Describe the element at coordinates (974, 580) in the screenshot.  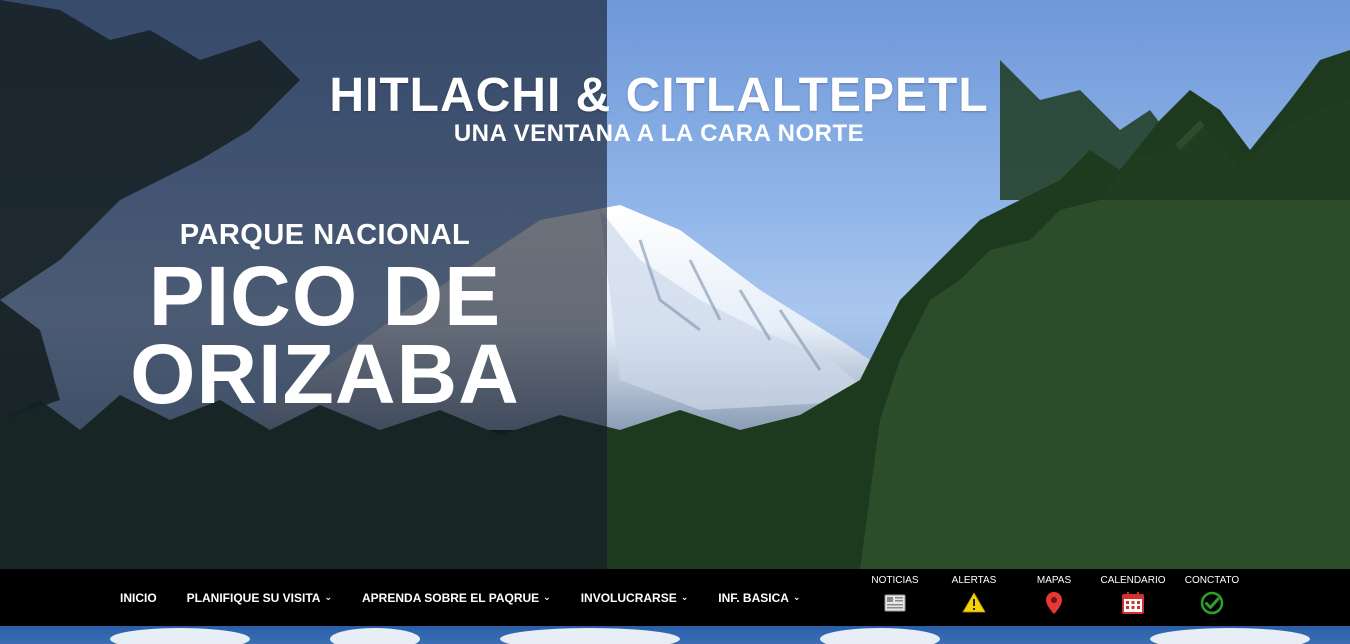
I see `quick-link-label: ALERTAS` at that location.